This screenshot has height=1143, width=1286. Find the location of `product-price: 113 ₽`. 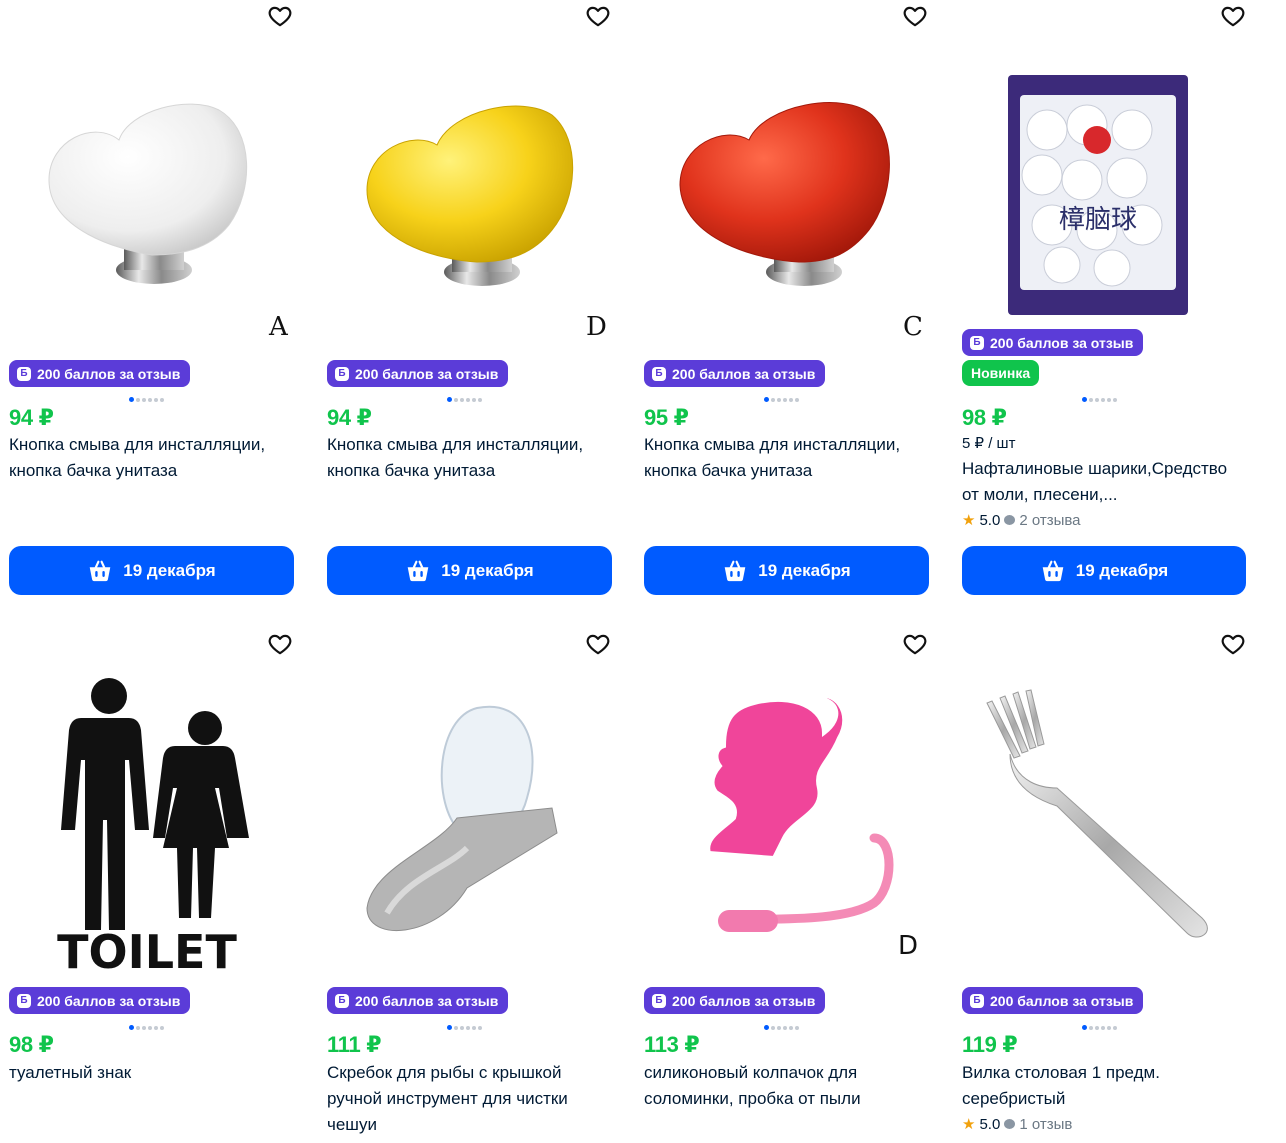

product-price: 113 ₽ is located at coordinates (672, 1044).